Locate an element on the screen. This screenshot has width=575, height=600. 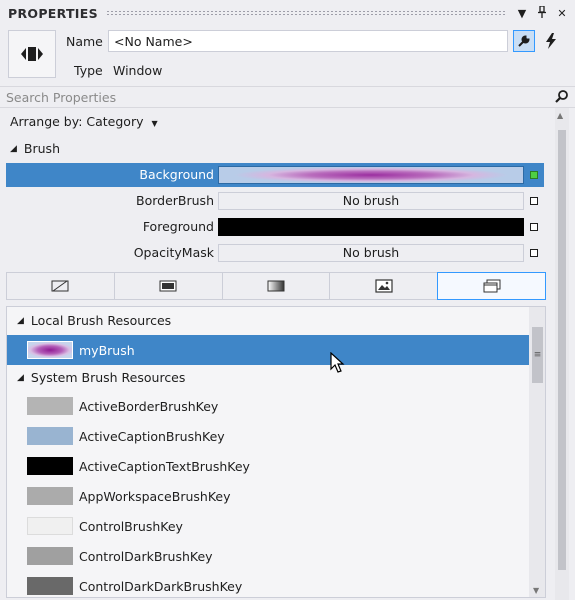
close-icon: ✕ is located at coordinates (562, 13).